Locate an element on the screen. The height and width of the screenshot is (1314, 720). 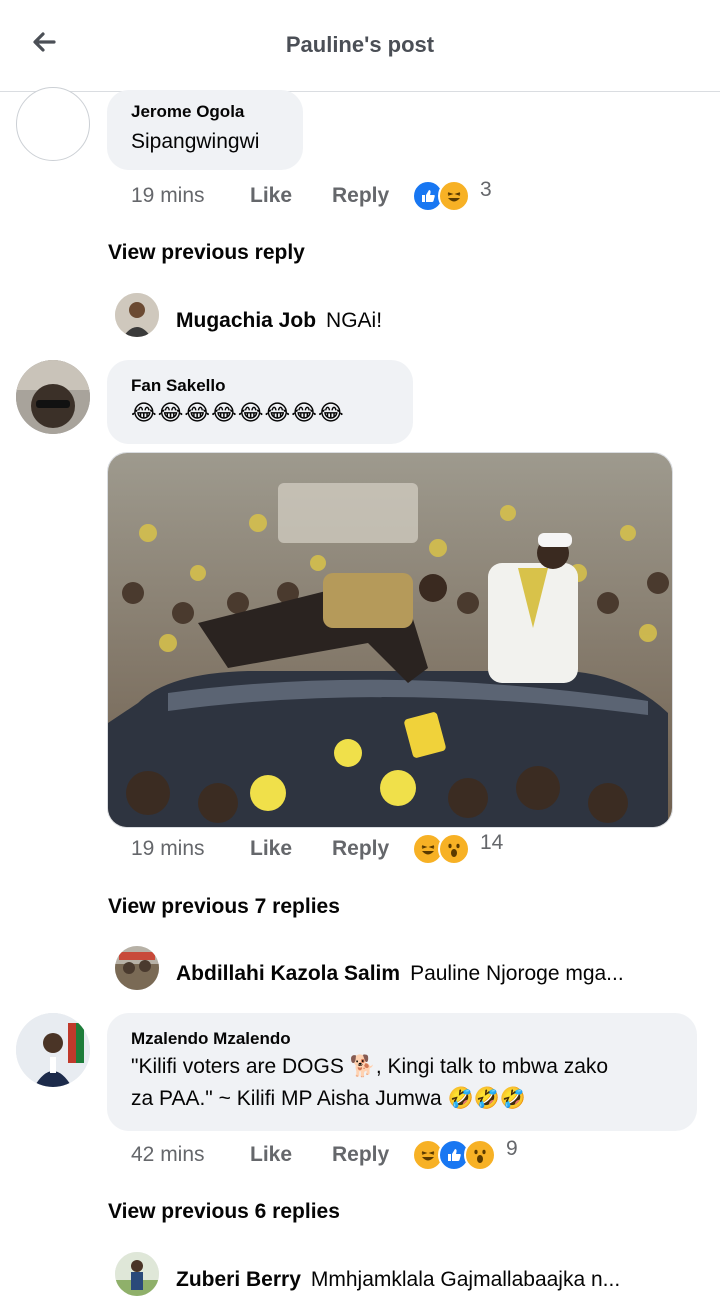
top-bar: Pauline's post is located at coordinates (360, 46).